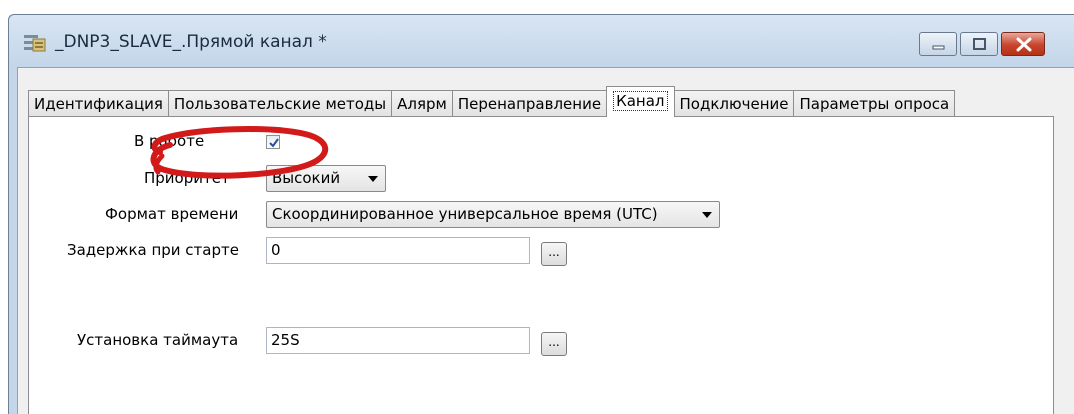 The image size is (1074, 414). Describe the element at coordinates (35, 43) in the screenshot. I see `properties-window-icon` at that location.